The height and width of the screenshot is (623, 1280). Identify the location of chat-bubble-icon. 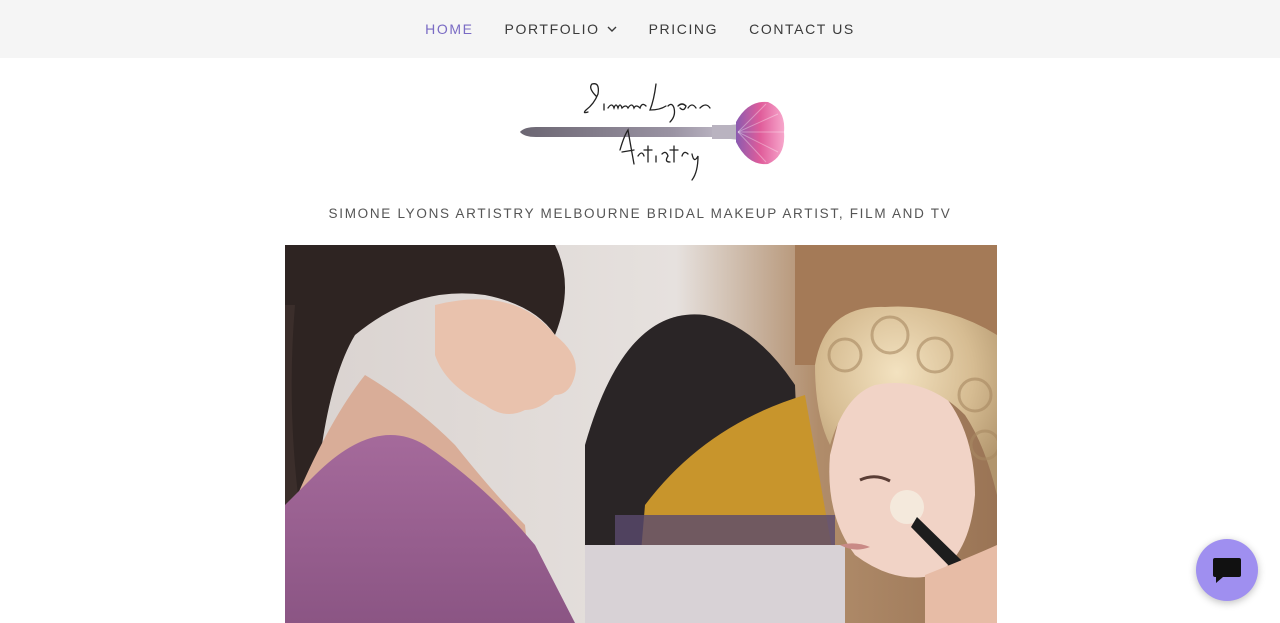
(1227, 570).